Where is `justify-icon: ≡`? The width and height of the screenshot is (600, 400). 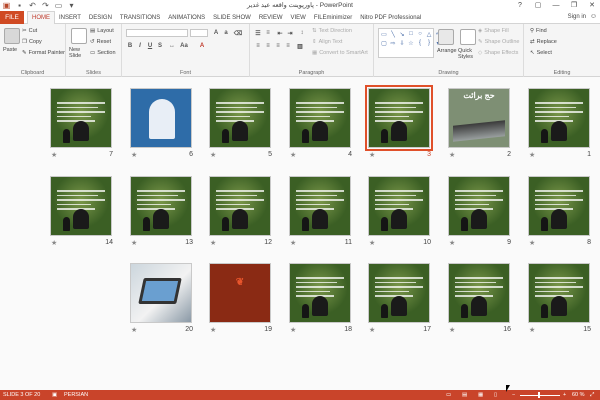
justify-icon: ≡ is located at coordinates (288, 46).